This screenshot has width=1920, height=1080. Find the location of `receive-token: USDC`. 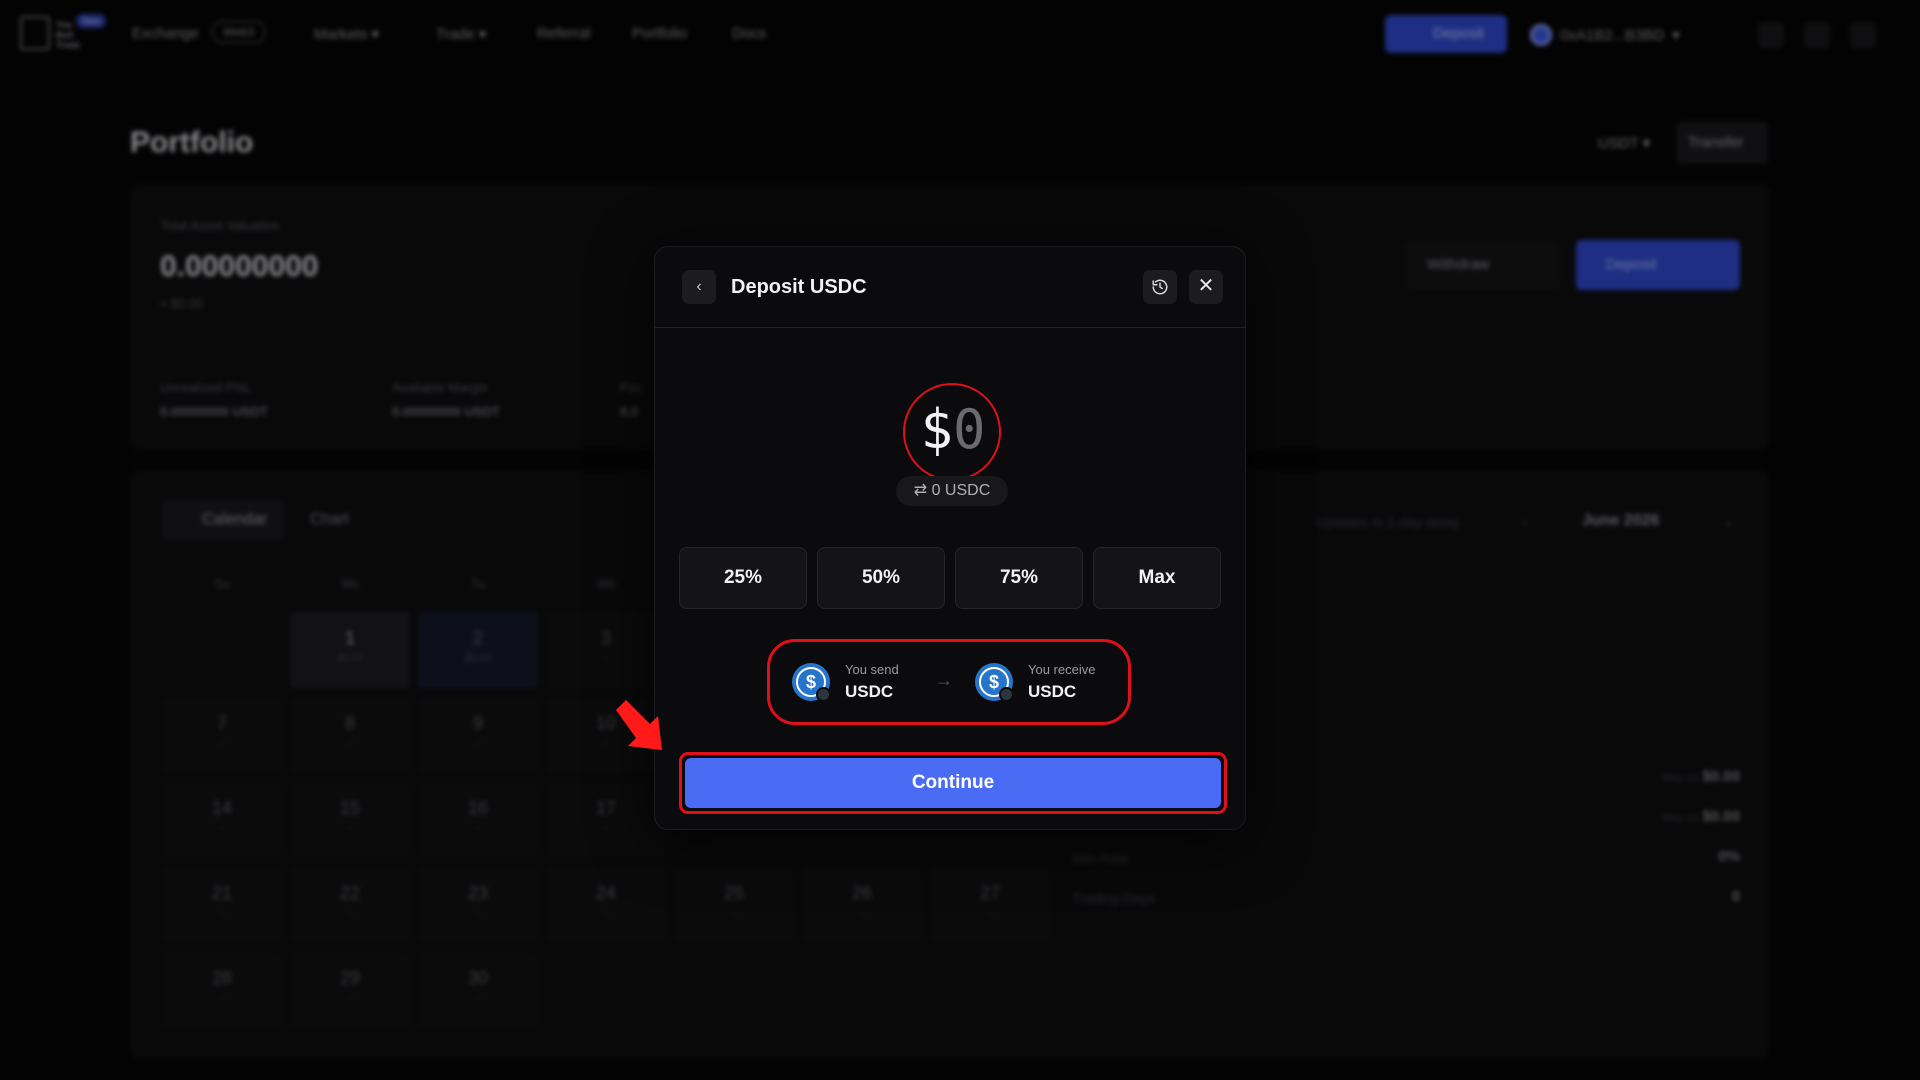

receive-token: USDC is located at coordinates (1052, 691).